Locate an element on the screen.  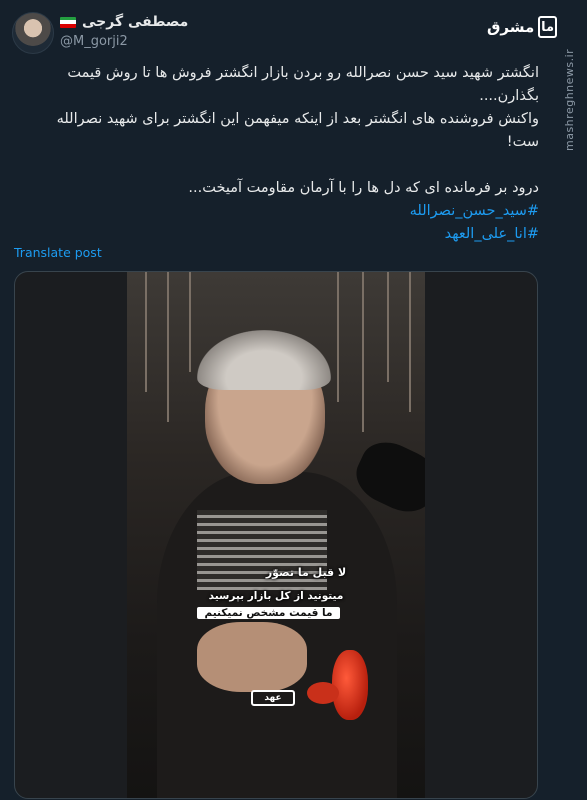
iran-flag-icon is located at coordinates (68, 22).